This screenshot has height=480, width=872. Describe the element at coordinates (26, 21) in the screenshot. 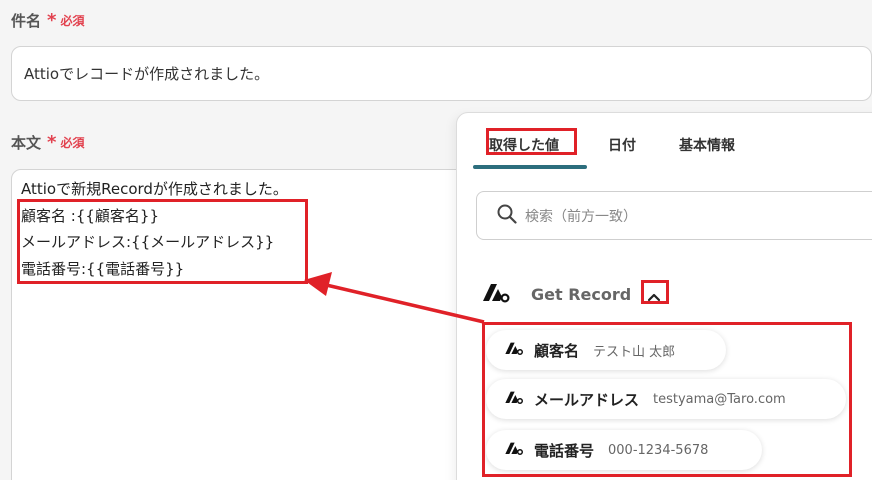

I see `subject-label-text: 件名` at that location.